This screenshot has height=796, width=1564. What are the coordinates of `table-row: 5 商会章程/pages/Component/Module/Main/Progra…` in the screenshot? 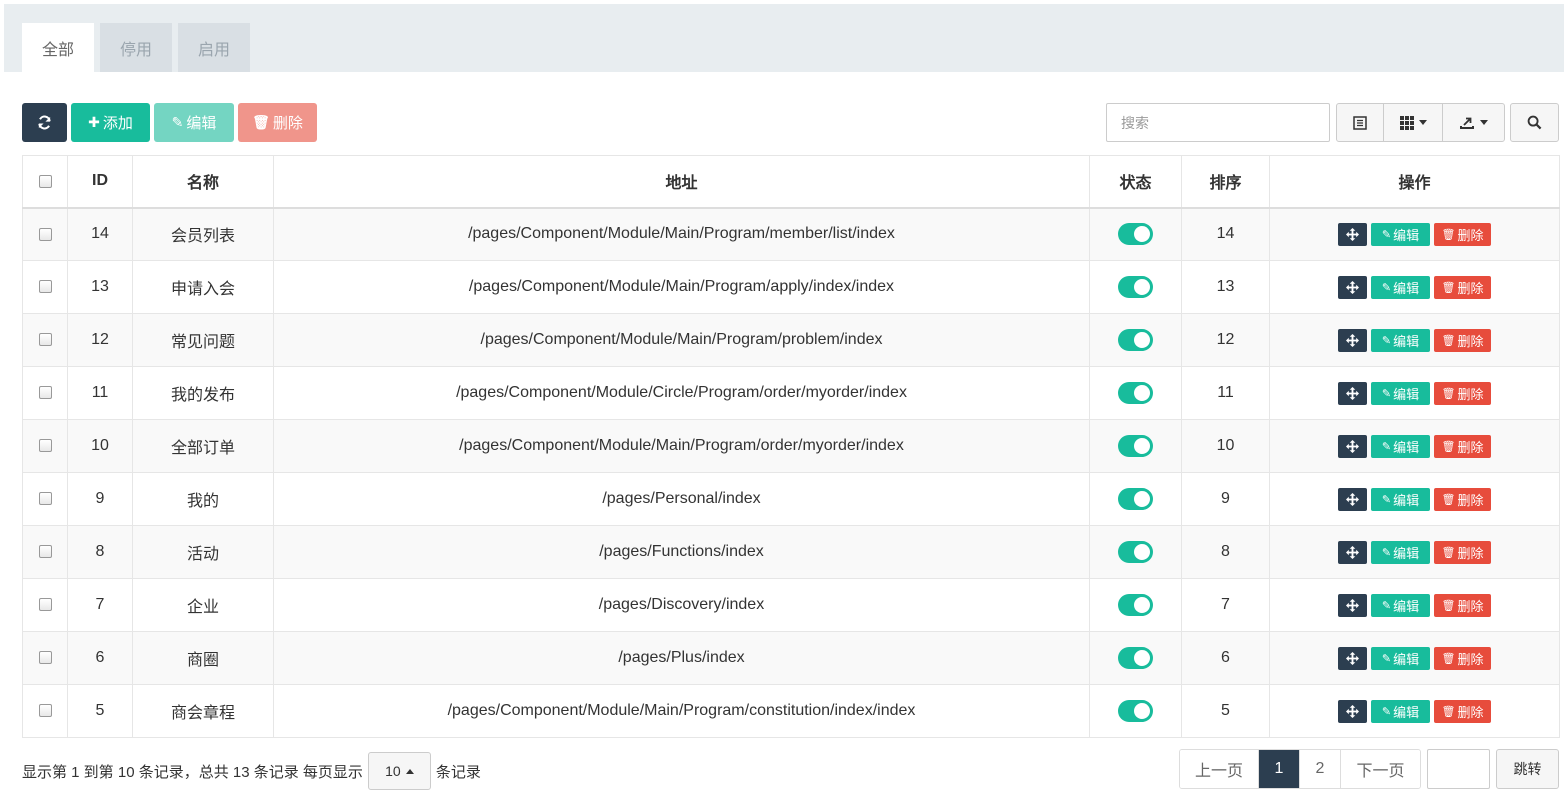 It's located at (791, 711).